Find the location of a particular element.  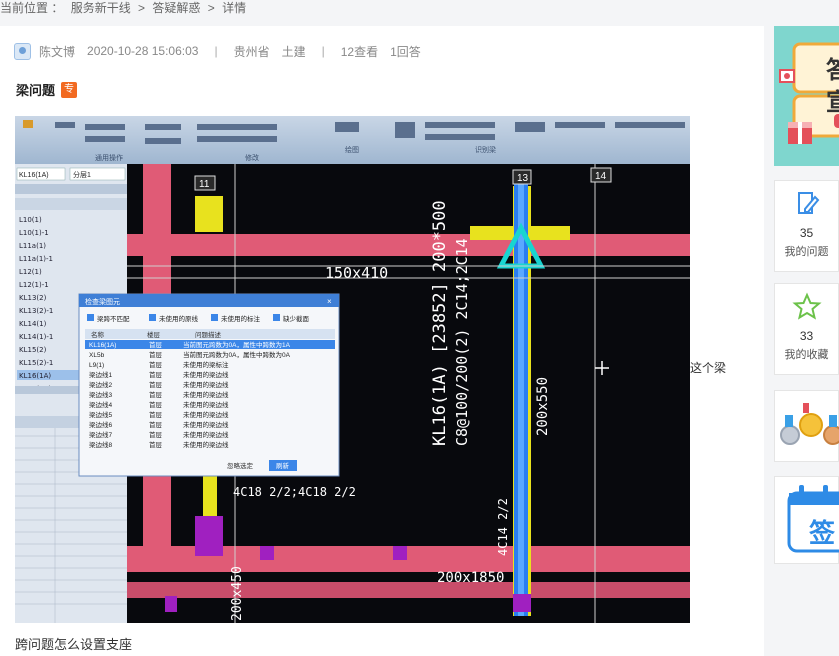

cad-dim-200x550: 200x550 is located at coordinates (543, 406).